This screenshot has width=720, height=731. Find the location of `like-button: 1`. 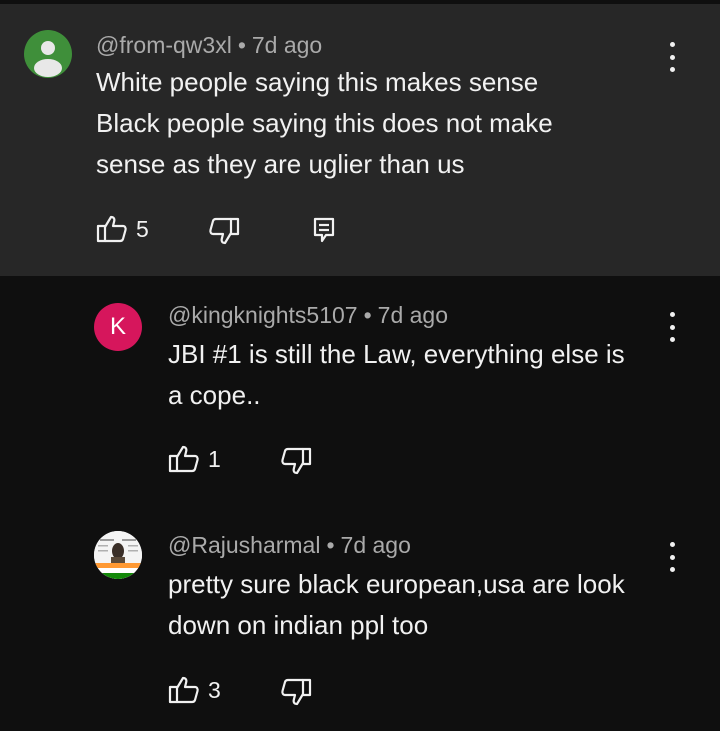

like-button: 1 is located at coordinates (194, 459).